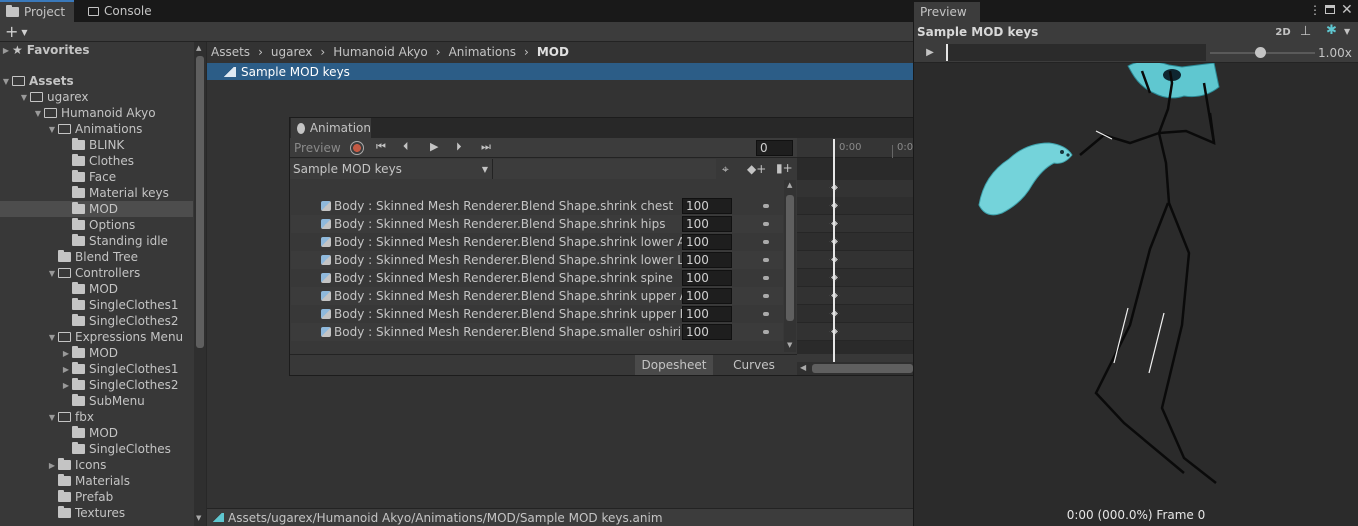 This screenshot has width=1358, height=526. What do you see at coordinates (1347, 10) in the screenshot?
I see `close-icon: ✕` at bounding box center [1347, 10].